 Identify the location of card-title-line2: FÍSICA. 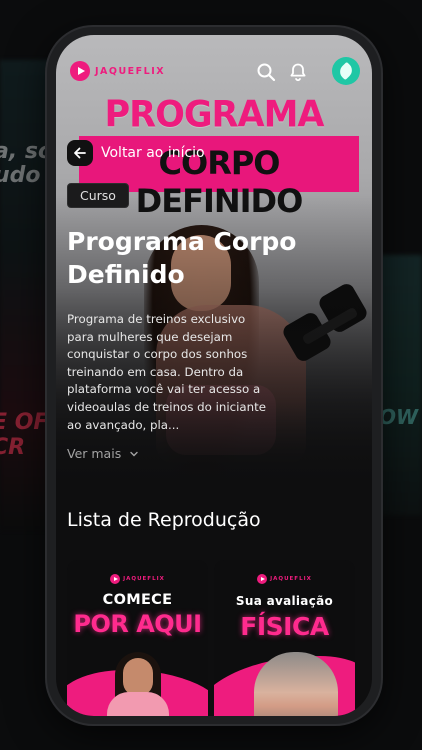
(284, 626).